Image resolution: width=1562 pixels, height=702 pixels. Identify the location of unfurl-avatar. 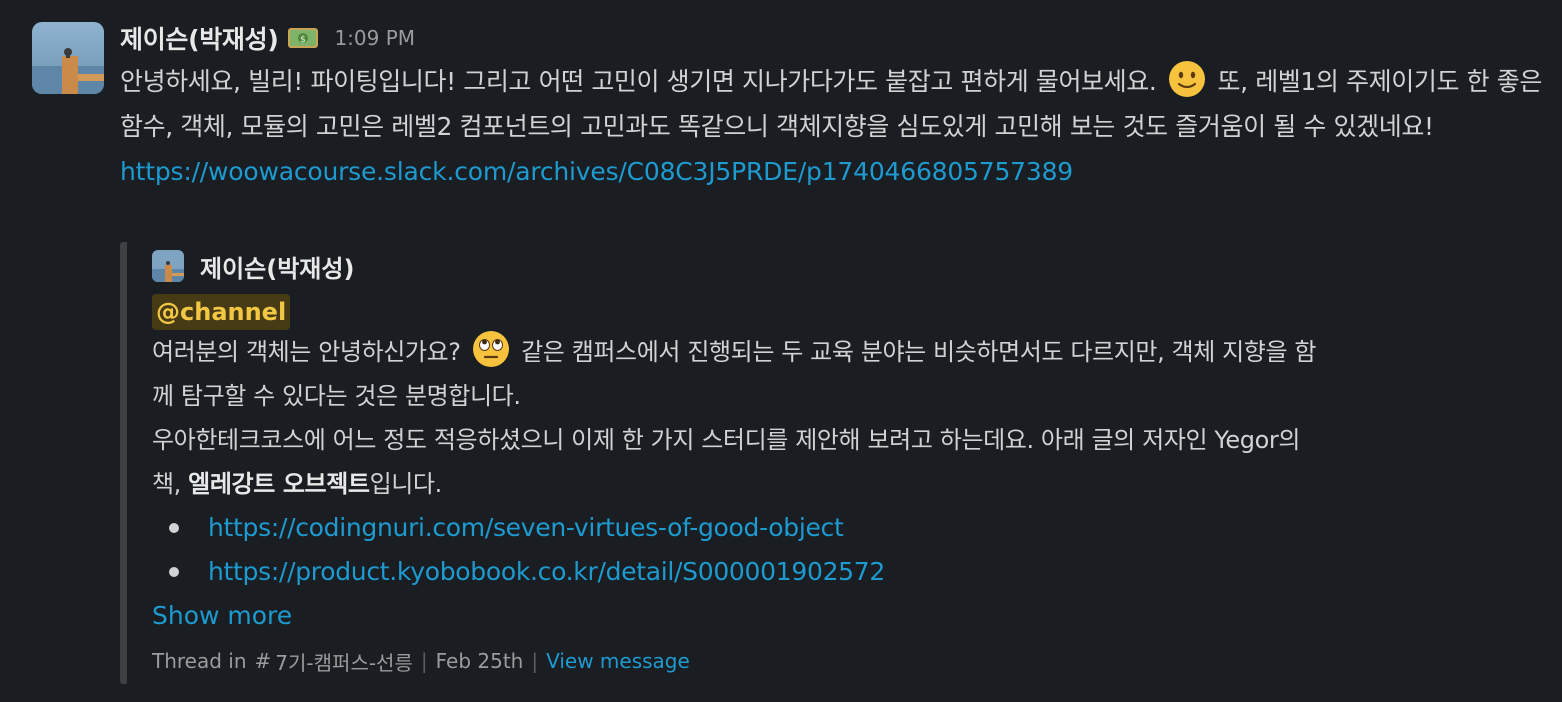
(168, 266).